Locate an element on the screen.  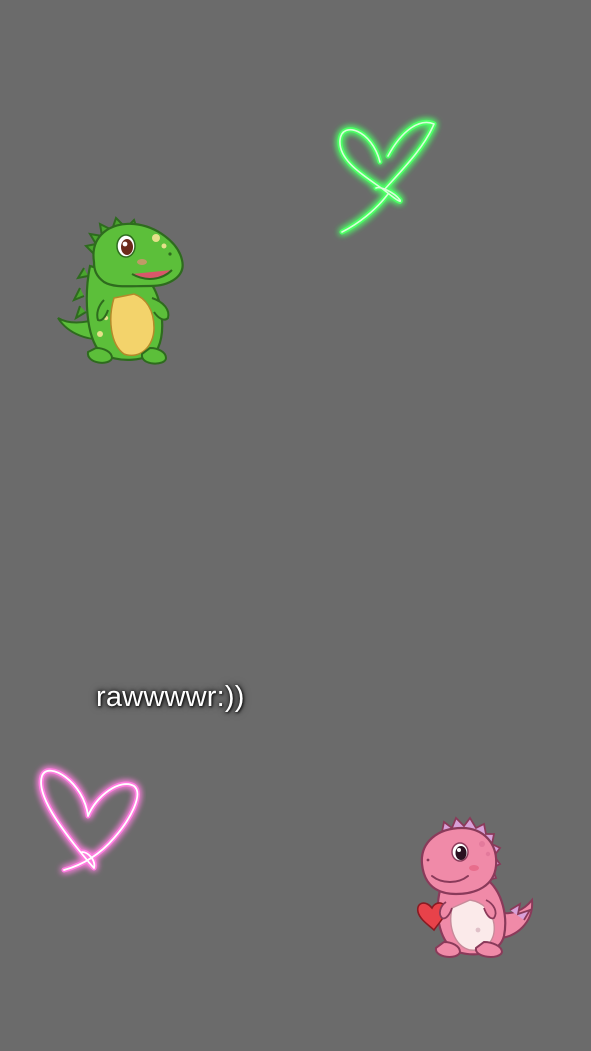
pink-heart-icon is located at coordinates (89, 820).